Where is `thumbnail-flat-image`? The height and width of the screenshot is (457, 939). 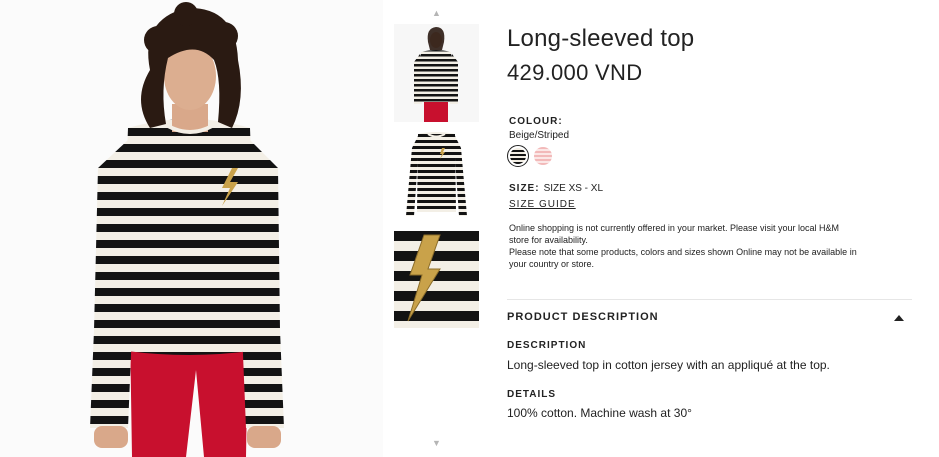 thumbnail-flat-image is located at coordinates (436, 177).